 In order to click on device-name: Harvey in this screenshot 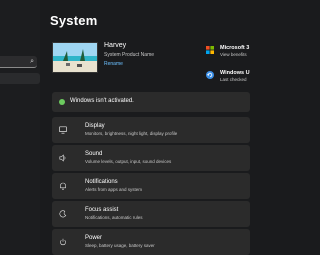, I will do `click(115, 45)`.